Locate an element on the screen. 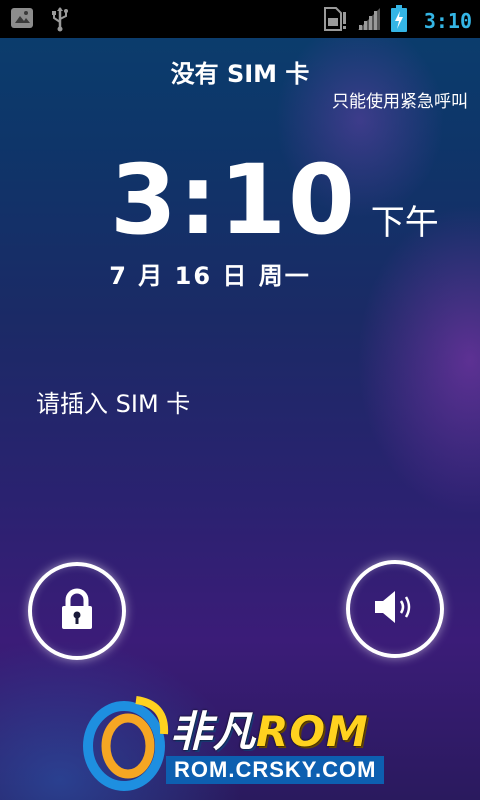 This screenshot has width=480, height=800. status-bar-left is located at coordinates (40, 21).